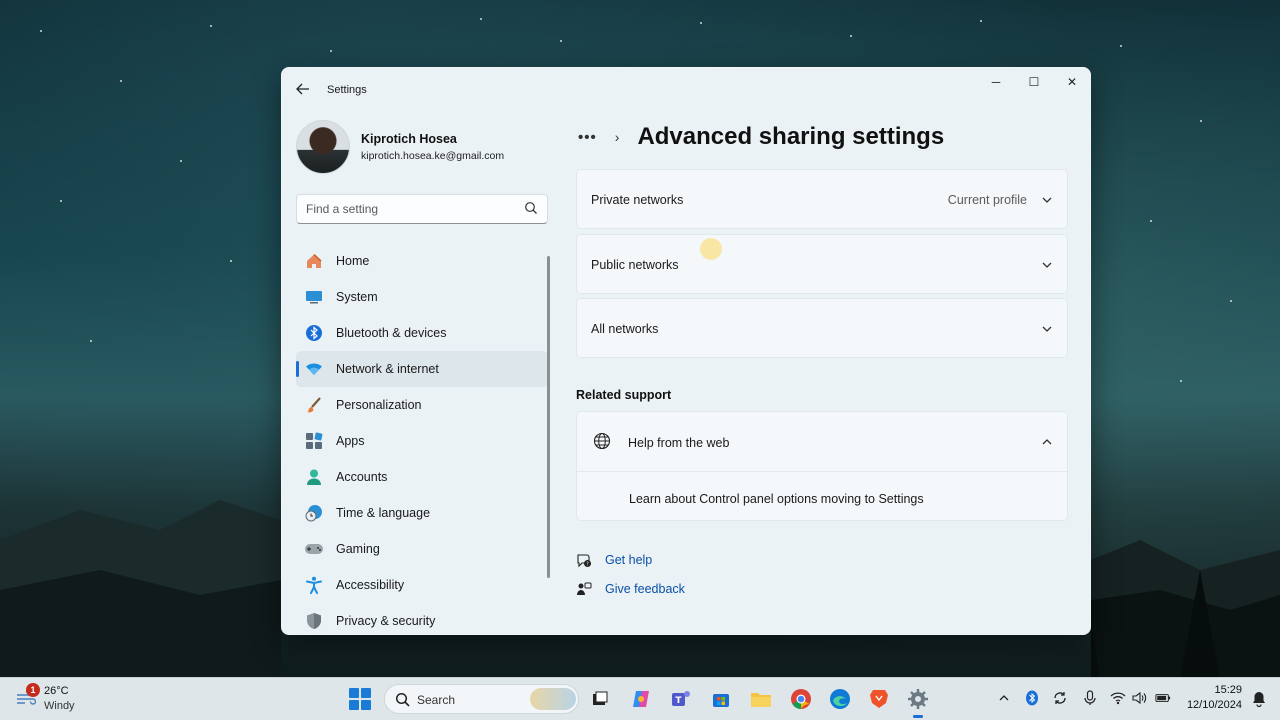 Image resolution: width=1280 pixels, height=720 pixels. What do you see at coordinates (584, 588) in the screenshot?
I see `feedback-icon` at bounding box center [584, 588].